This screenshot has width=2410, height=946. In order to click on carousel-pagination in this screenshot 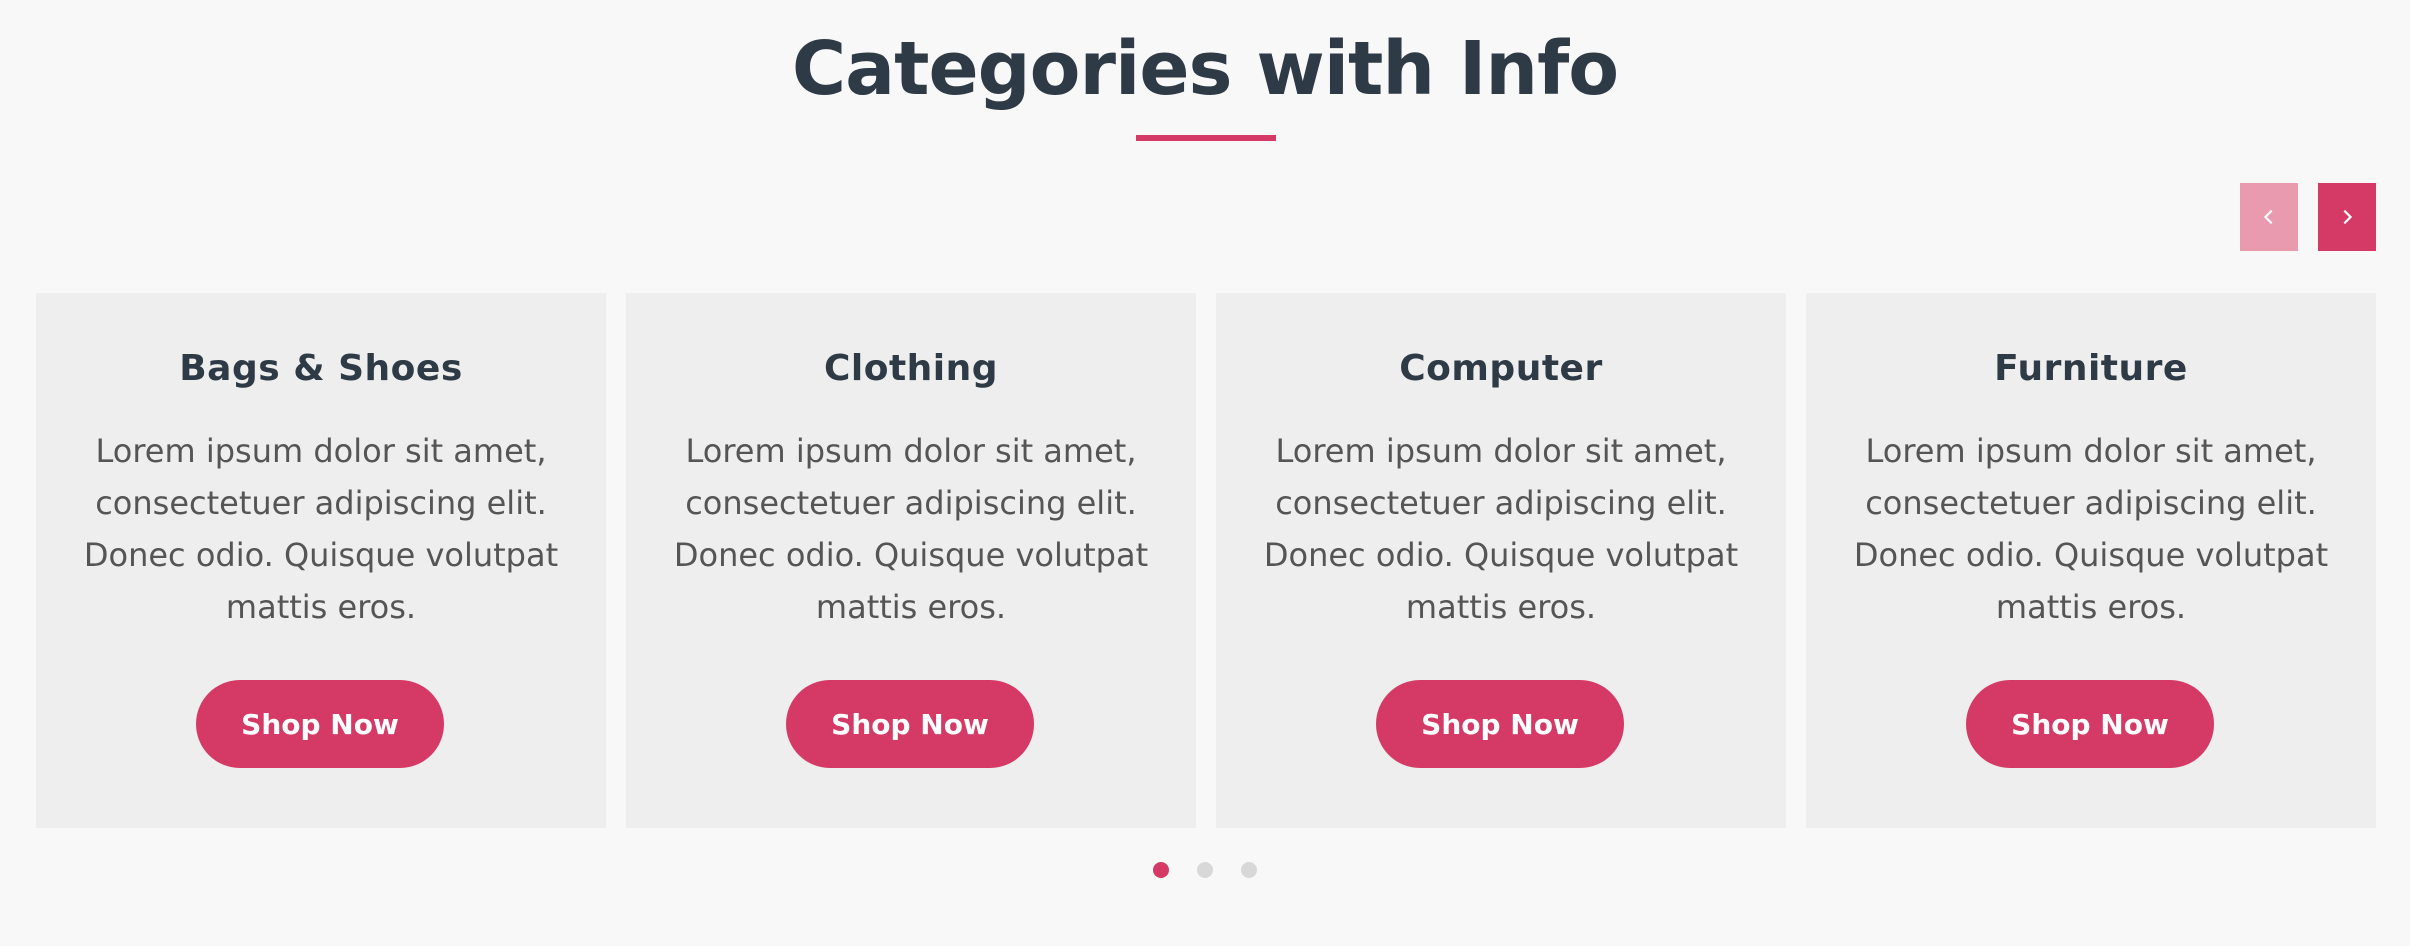, I will do `click(1205, 870)`.